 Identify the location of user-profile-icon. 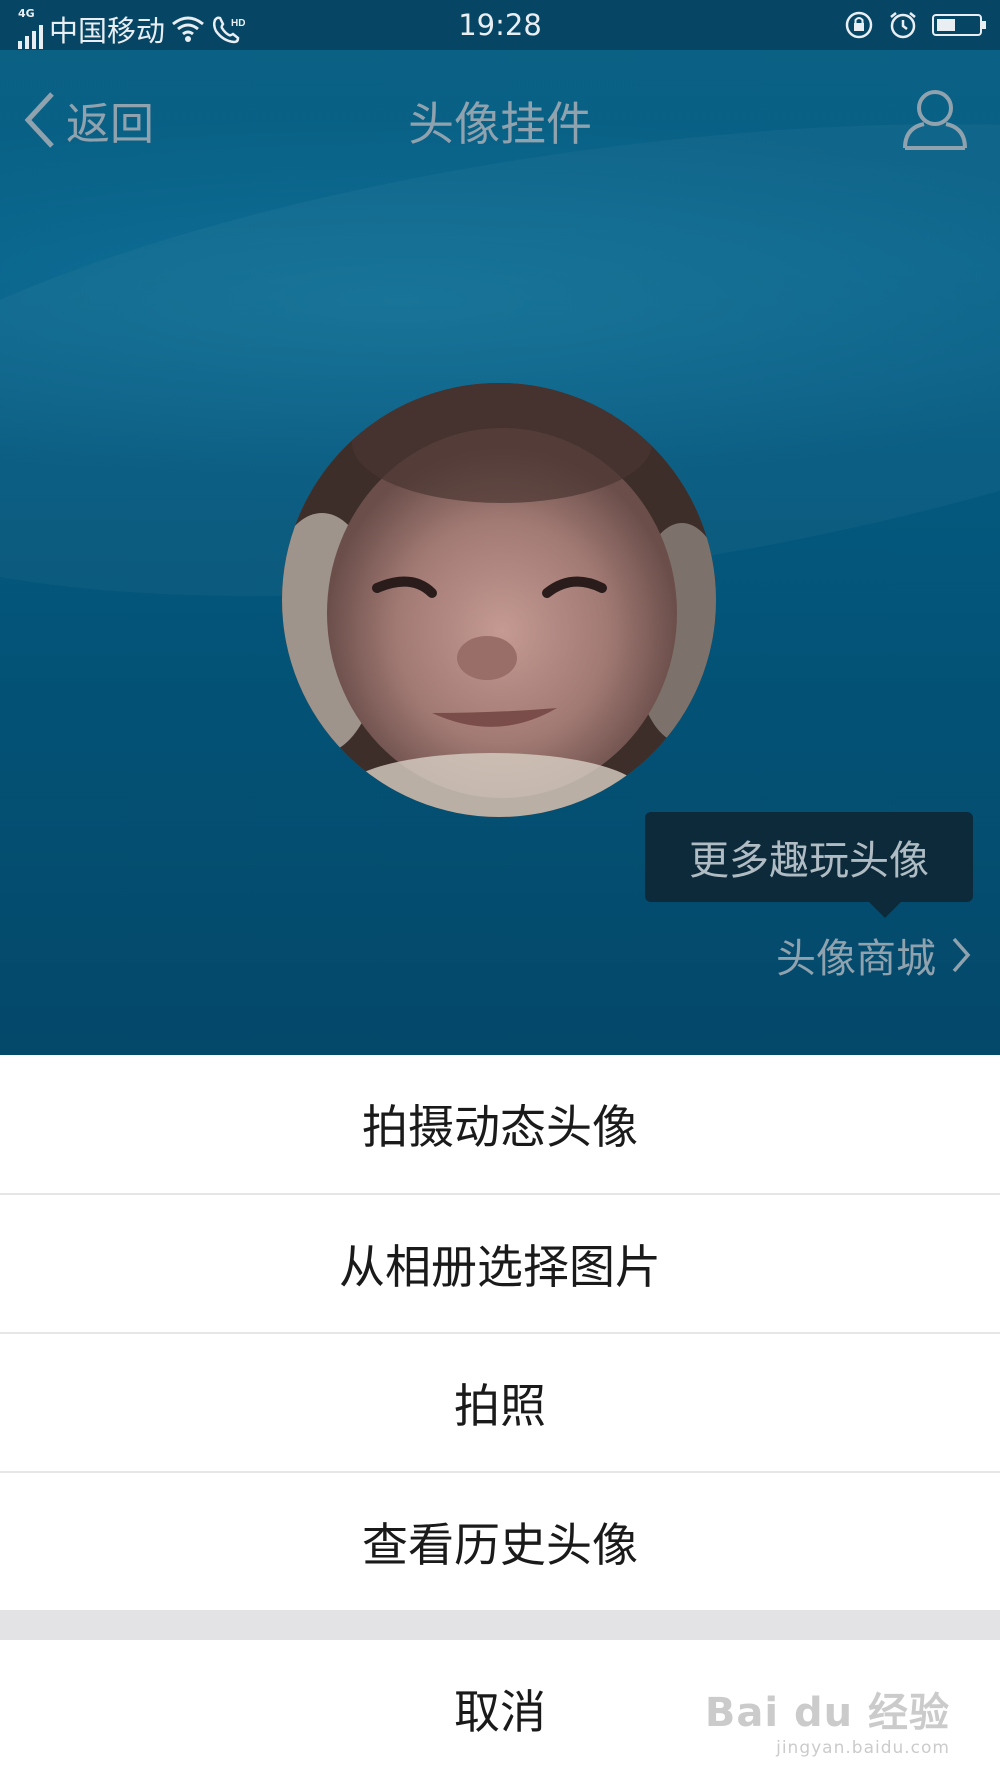
(935, 119).